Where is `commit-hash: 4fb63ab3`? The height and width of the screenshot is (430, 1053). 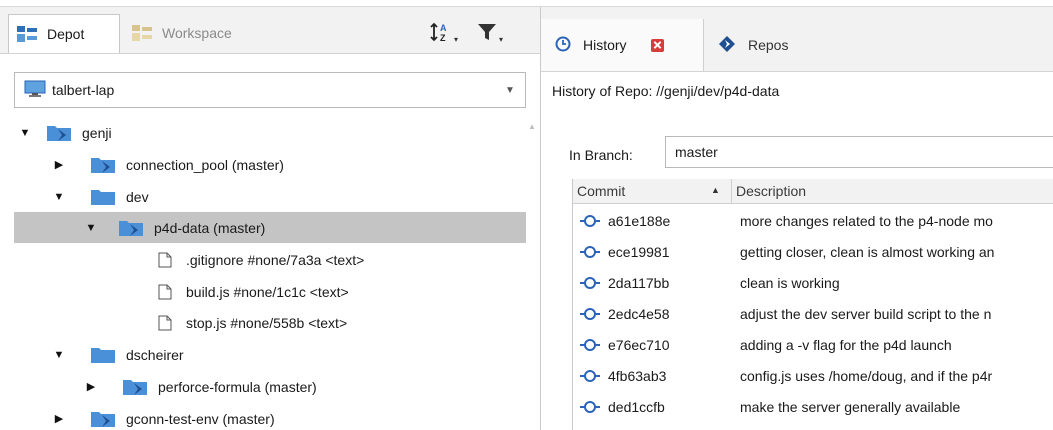
commit-hash: 4fb63ab3 is located at coordinates (637, 375).